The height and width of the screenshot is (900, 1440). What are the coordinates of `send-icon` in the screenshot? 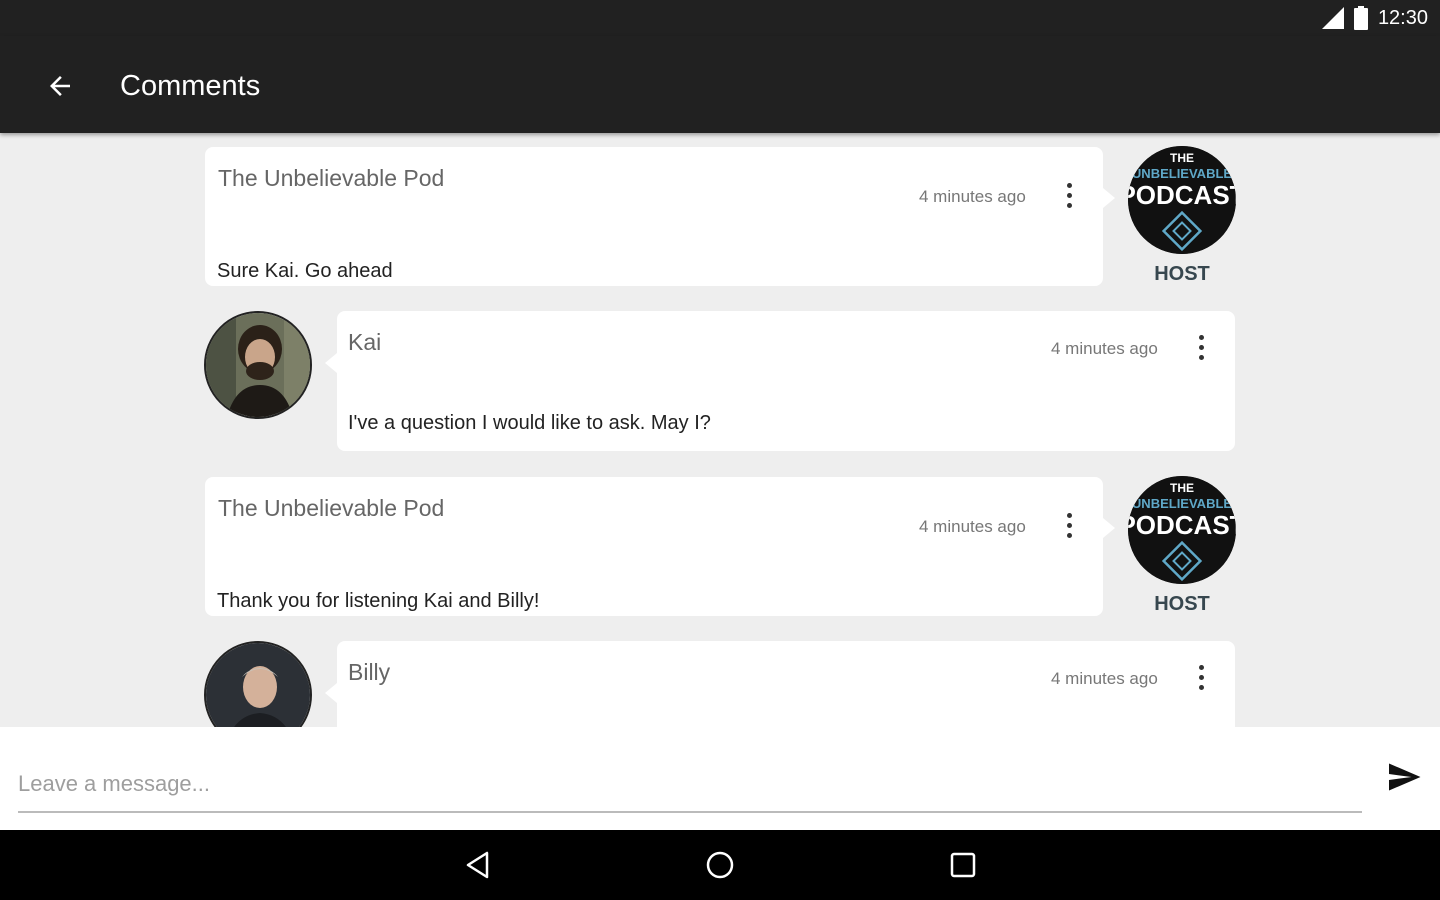 It's located at (1405, 777).